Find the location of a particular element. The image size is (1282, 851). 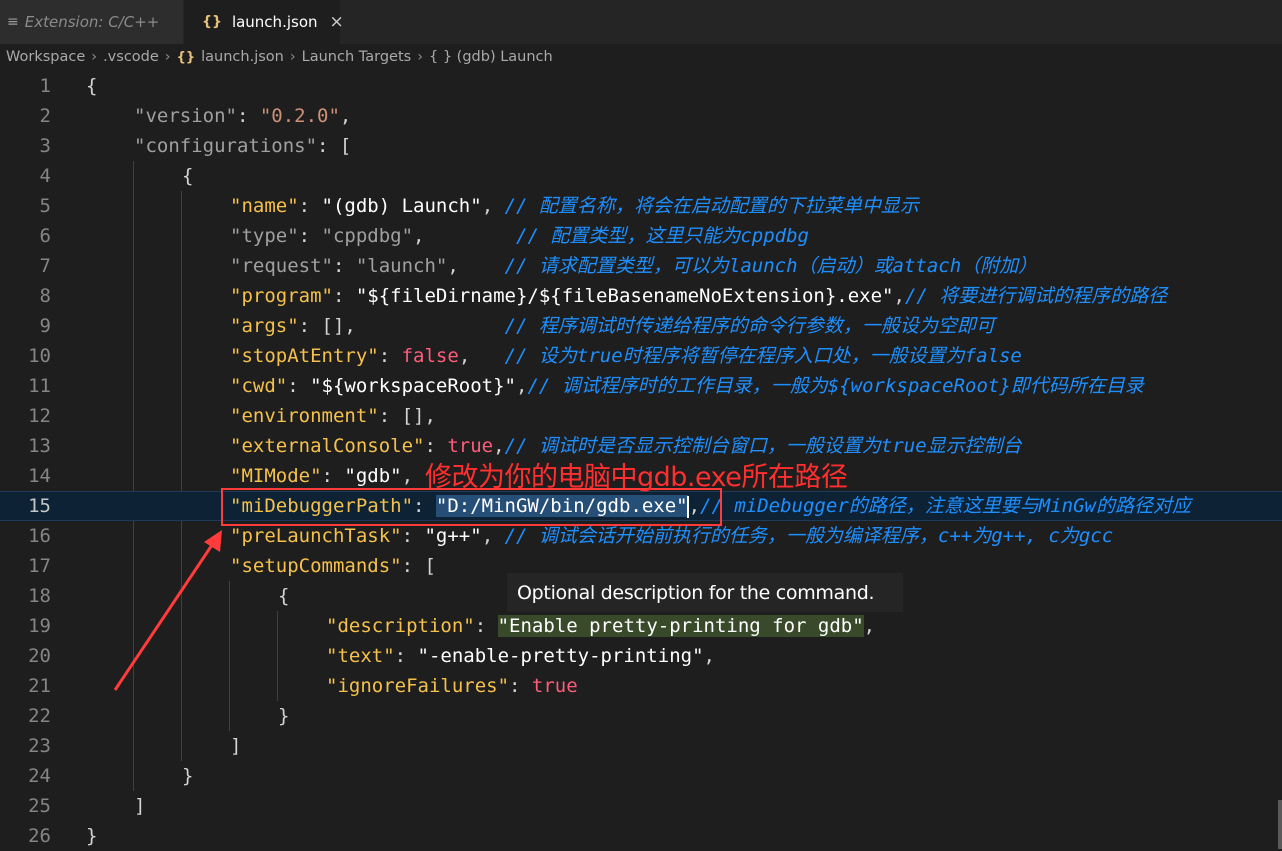

code-line: 2 "version": "0.2.0", is located at coordinates (641, 116).